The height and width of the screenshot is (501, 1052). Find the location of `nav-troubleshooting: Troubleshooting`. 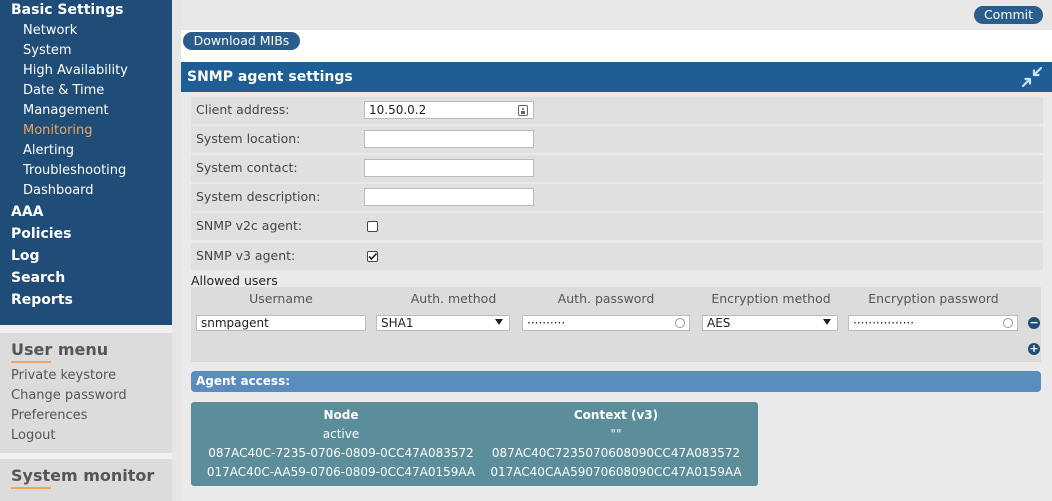

nav-troubleshooting: Troubleshooting is located at coordinates (74, 170).